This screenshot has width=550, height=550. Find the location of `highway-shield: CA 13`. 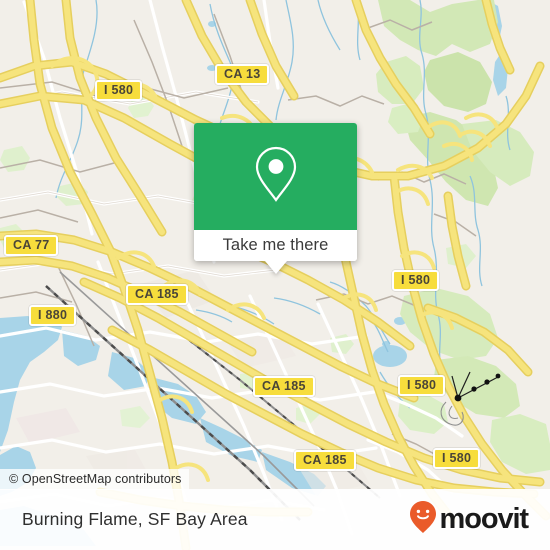

highway-shield: CA 13 is located at coordinates (242, 74).